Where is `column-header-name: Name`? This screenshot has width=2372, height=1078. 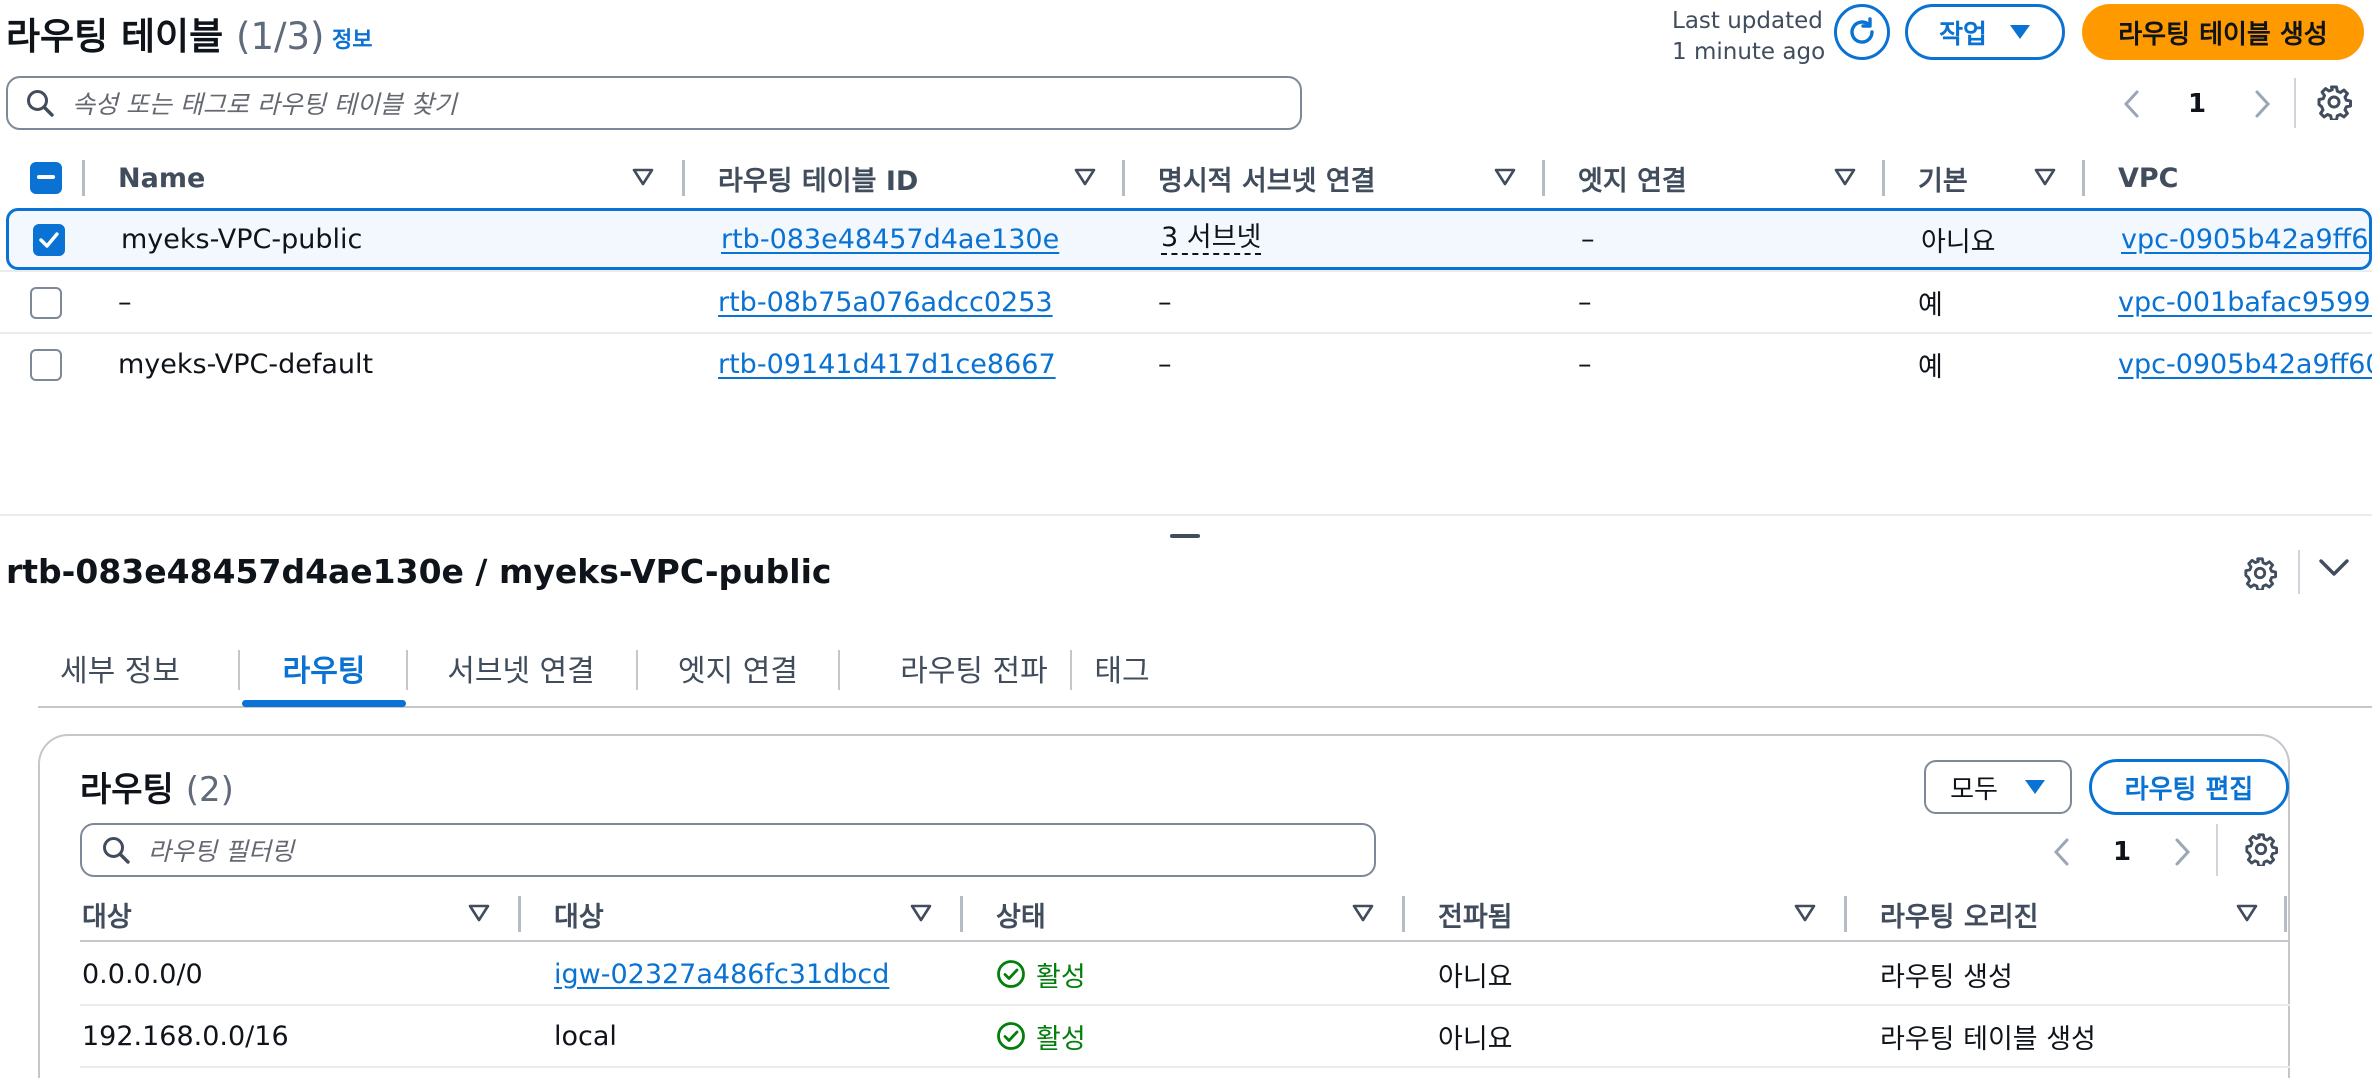
column-header-name: Name is located at coordinates (161, 178).